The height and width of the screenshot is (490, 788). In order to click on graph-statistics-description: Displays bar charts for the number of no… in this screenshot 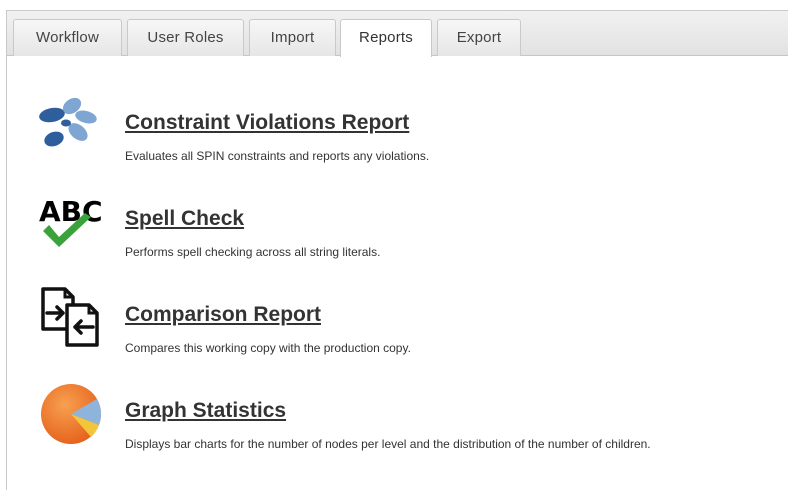, I will do `click(388, 444)`.